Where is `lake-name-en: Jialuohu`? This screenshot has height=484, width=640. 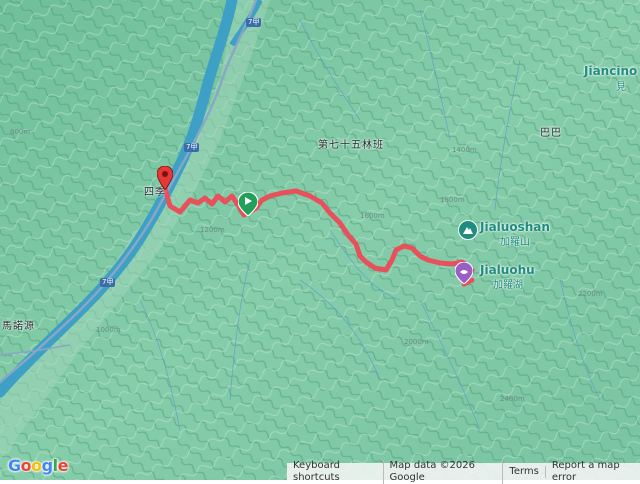 lake-name-en: Jialuohu is located at coordinates (507, 270).